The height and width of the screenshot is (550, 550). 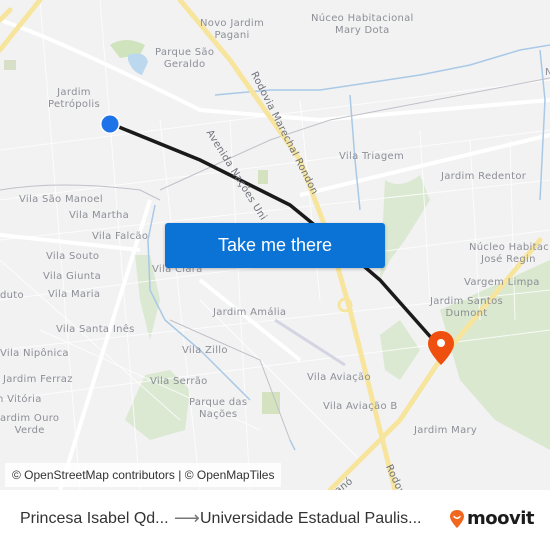 I want to click on label-jardim-santos-dumont: Jardim Santos Dumont, so click(x=467, y=307).